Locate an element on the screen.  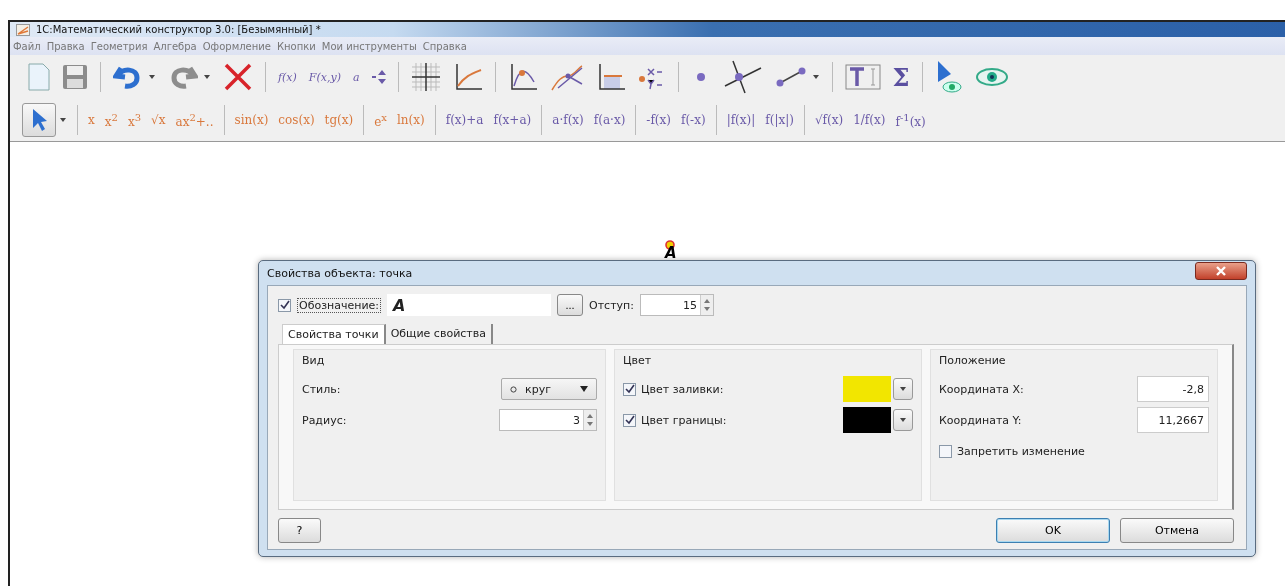
function-button: e$^{x}$ is located at coordinates (380, 120).